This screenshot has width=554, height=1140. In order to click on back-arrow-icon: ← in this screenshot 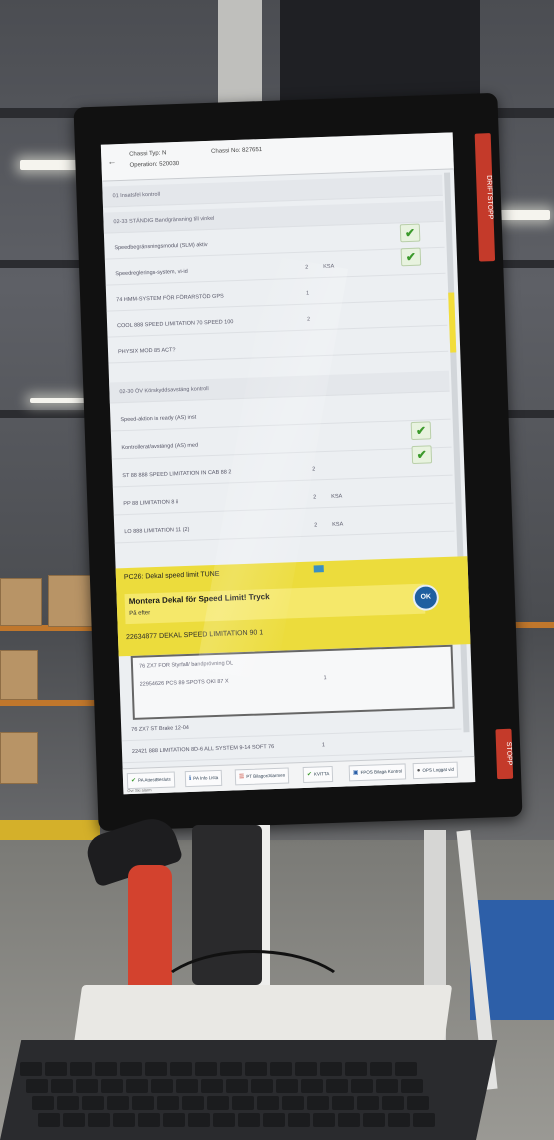, I will do `click(111, 161)`.